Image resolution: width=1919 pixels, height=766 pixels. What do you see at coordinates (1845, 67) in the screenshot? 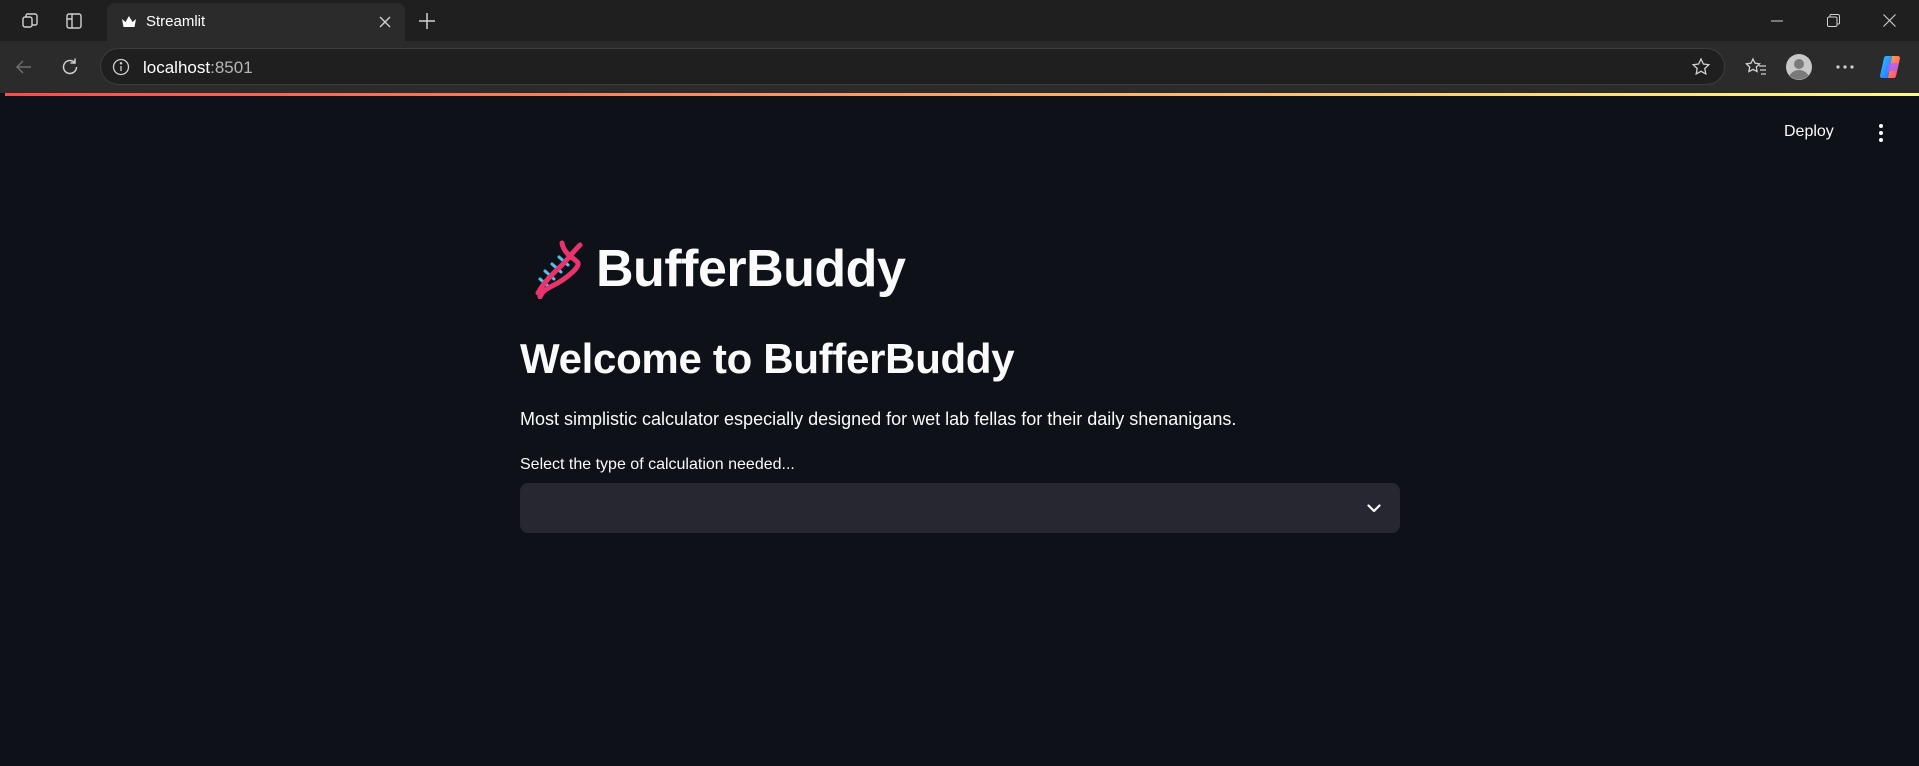
I see `more-icon` at bounding box center [1845, 67].